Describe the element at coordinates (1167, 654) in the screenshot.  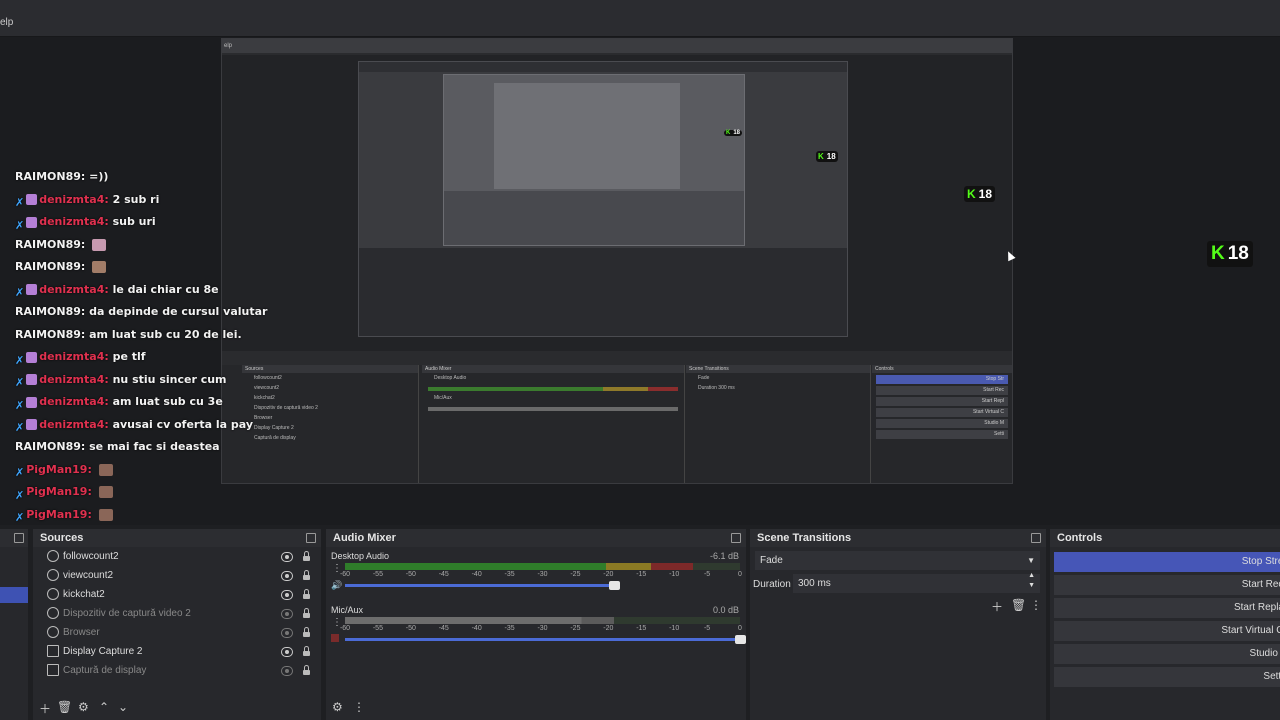
I see `control-button: Studio M` at that location.